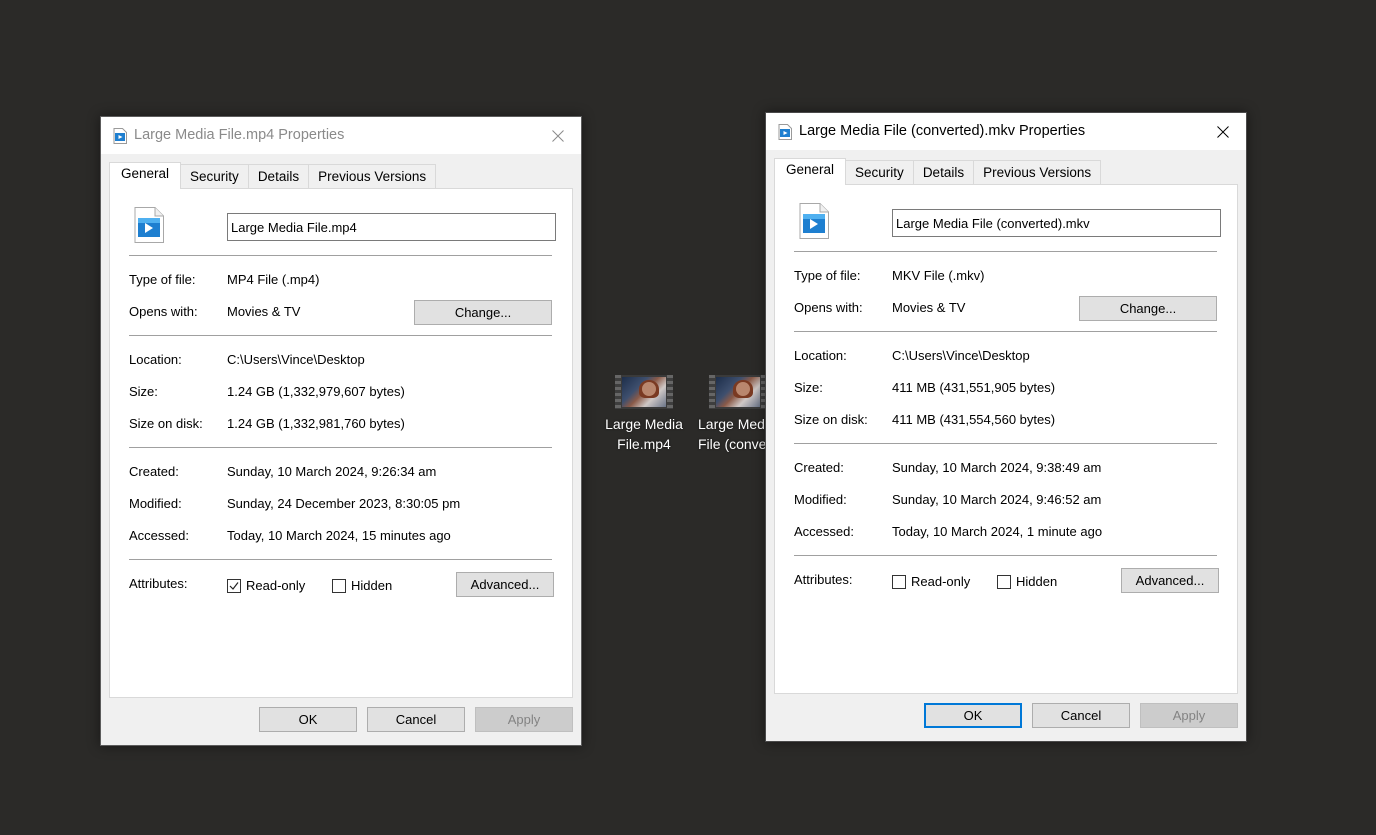 Image resolution: width=1376 pixels, height=835 pixels. What do you see at coordinates (644, 414) in the screenshot?
I see `desktop-icon-mp4: Large Media File.mp4` at bounding box center [644, 414].